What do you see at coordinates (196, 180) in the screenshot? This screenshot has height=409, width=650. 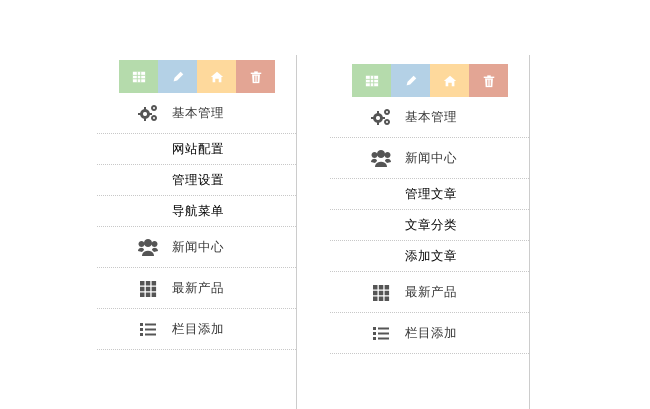 I see `submenu-item: 管理设置` at bounding box center [196, 180].